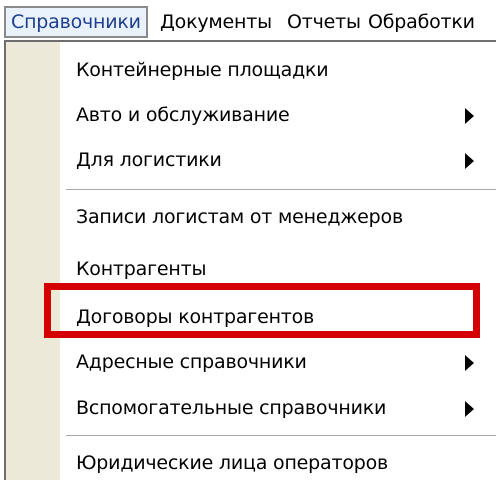 This screenshot has width=496, height=480. I want to click on menu-item-label: Вспомогательные справочники, so click(231, 408).